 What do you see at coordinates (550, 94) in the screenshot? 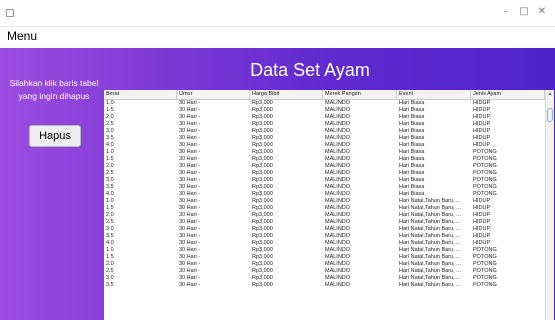
I see `scroll-up-arrow-icon: ▲` at bounding box center [550, 94].